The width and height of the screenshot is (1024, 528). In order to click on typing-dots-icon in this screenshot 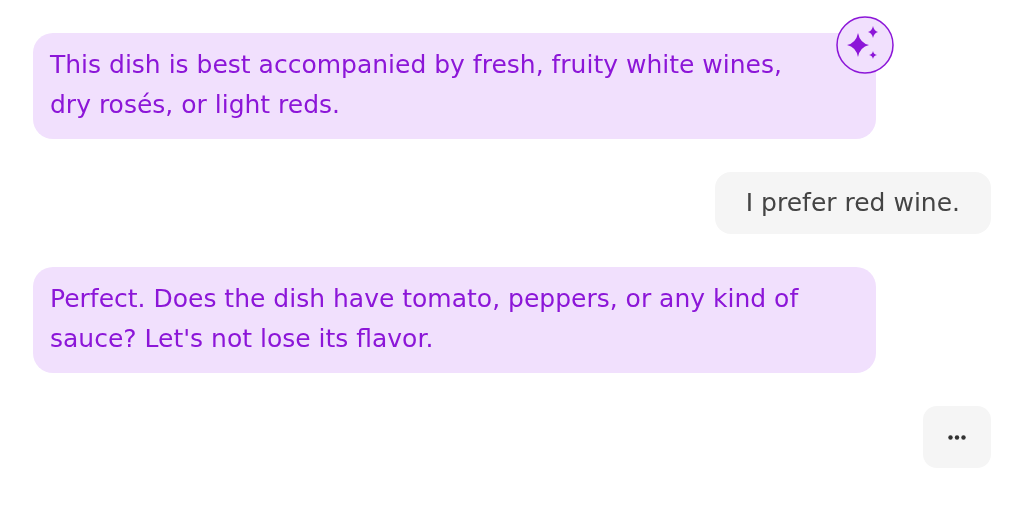, I will do `click(957, 437)`.